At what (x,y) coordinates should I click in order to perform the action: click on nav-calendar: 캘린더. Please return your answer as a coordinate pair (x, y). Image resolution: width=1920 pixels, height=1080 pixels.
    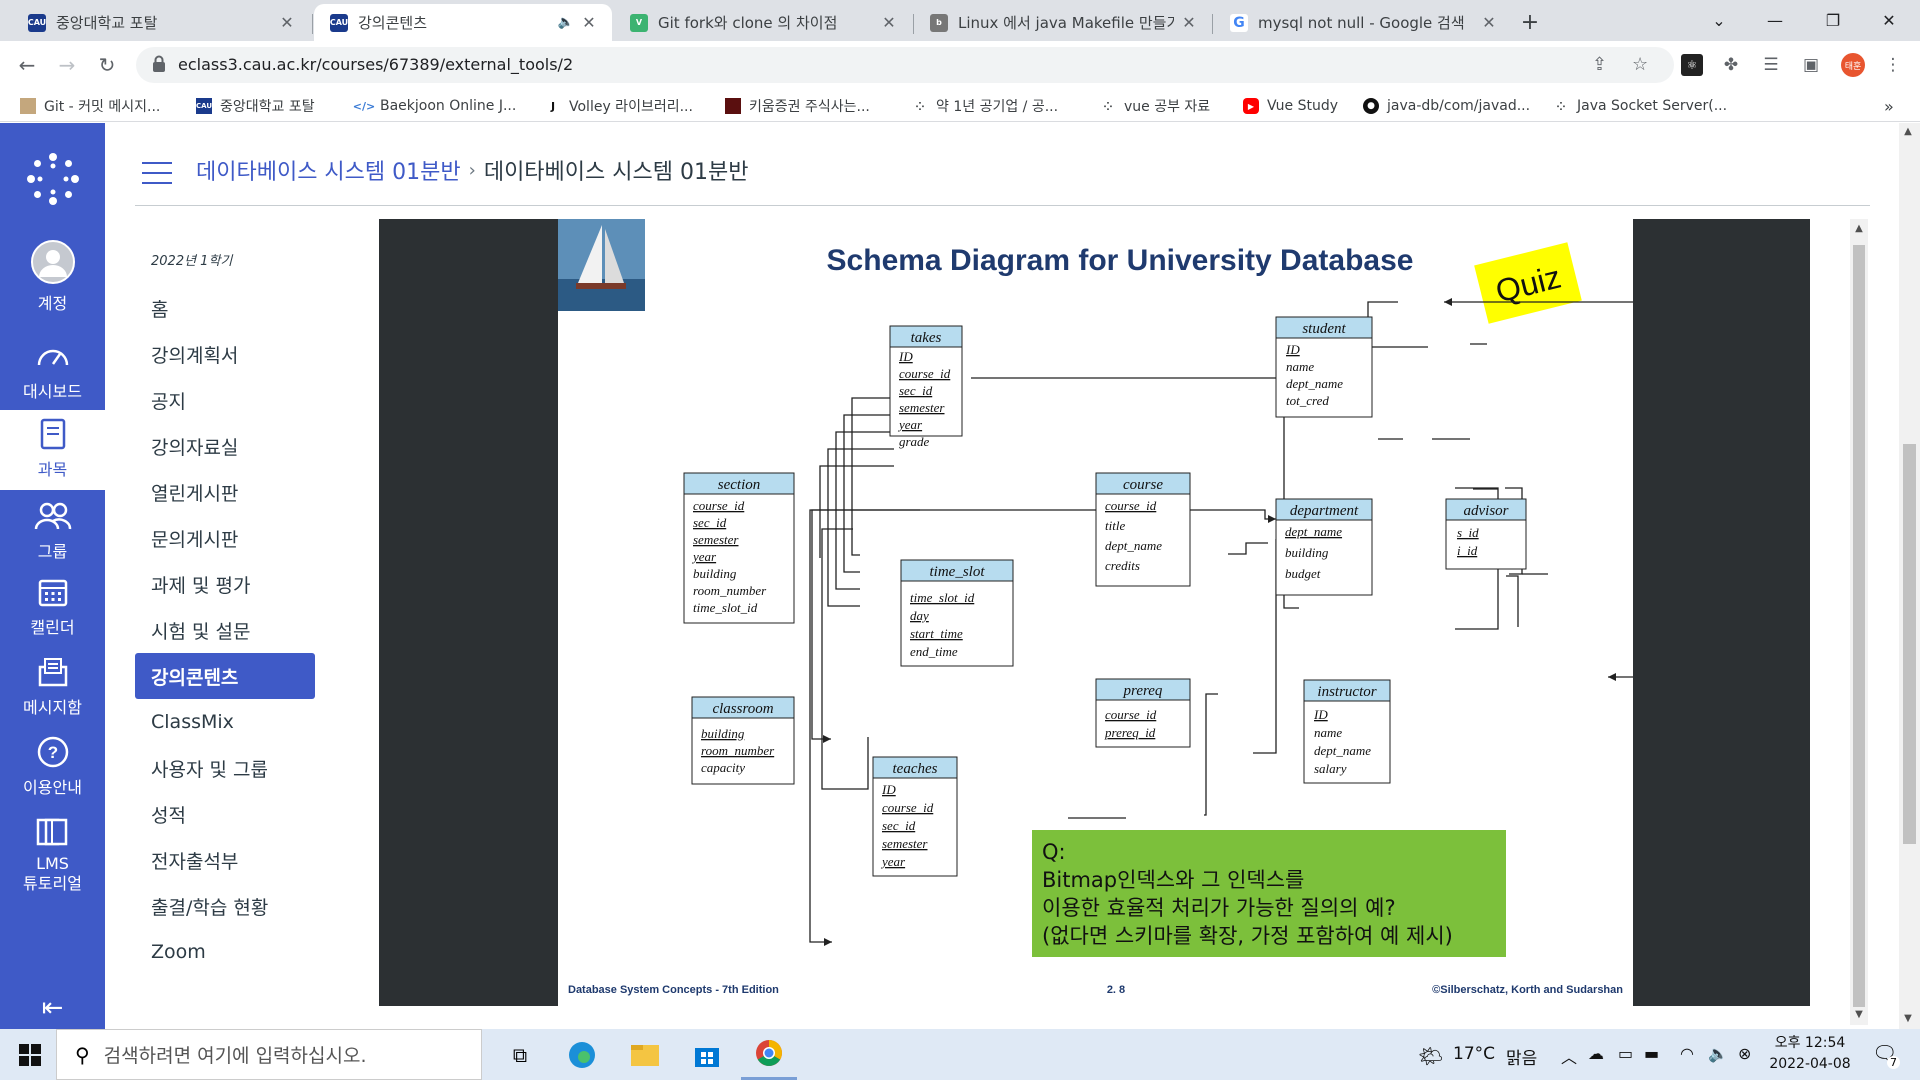
    Looking at the image, I should click on (52, 606).